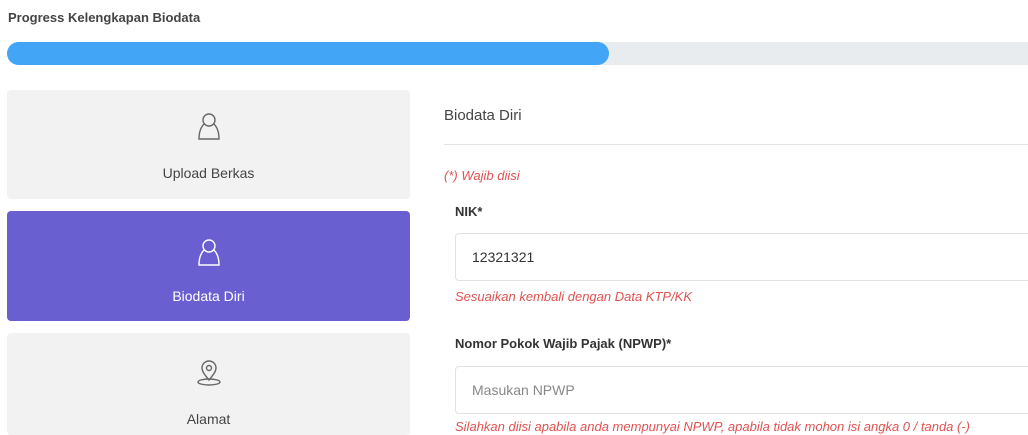 This screenshot has width=1028, height=435. I want to click on step-label: Upload Berkas, so click(208, 173).